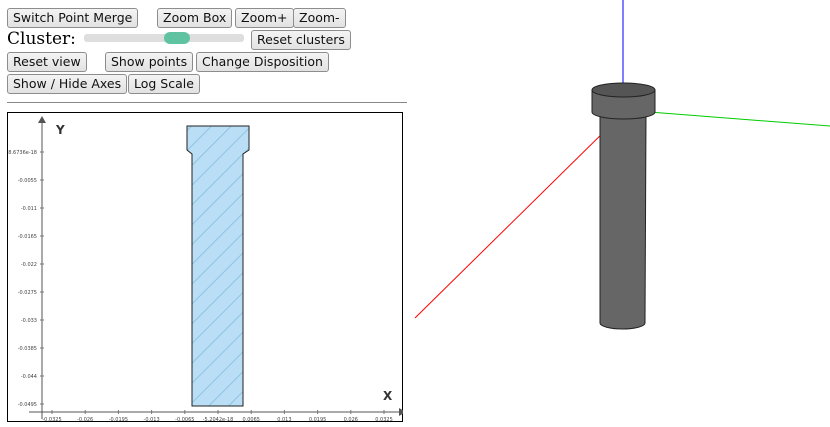  I want to click on x-tick-label: -0.0065, so click(184, 419).